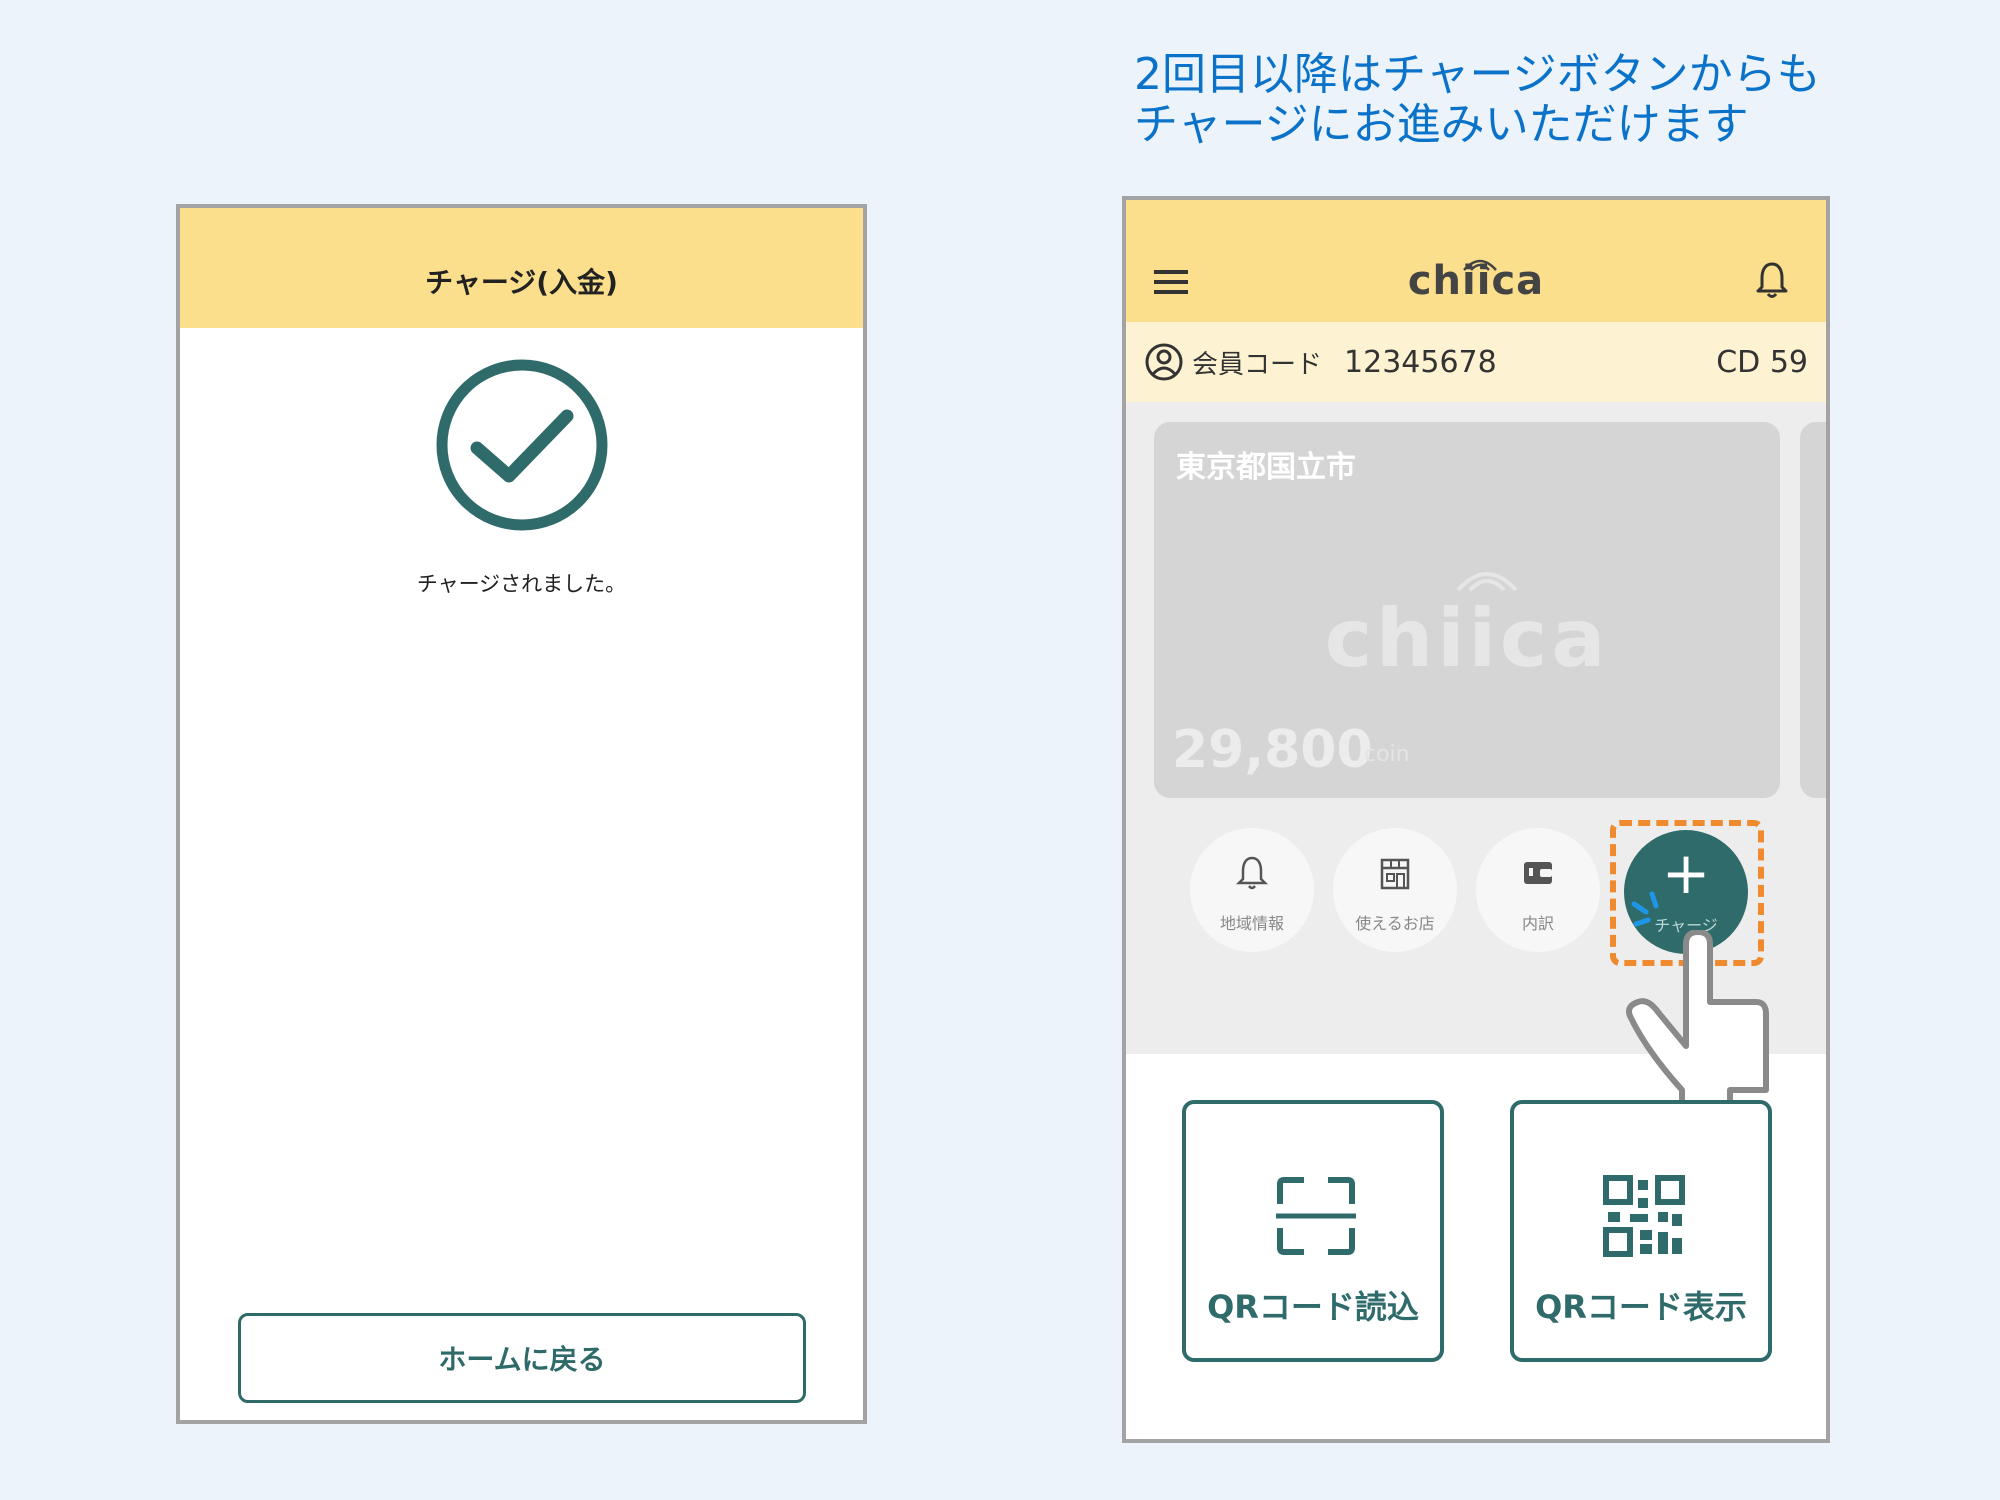  Describe the element at coordinates (1257, 364) in the screenshot. I see `member-code-label: 会員コード` at that location.